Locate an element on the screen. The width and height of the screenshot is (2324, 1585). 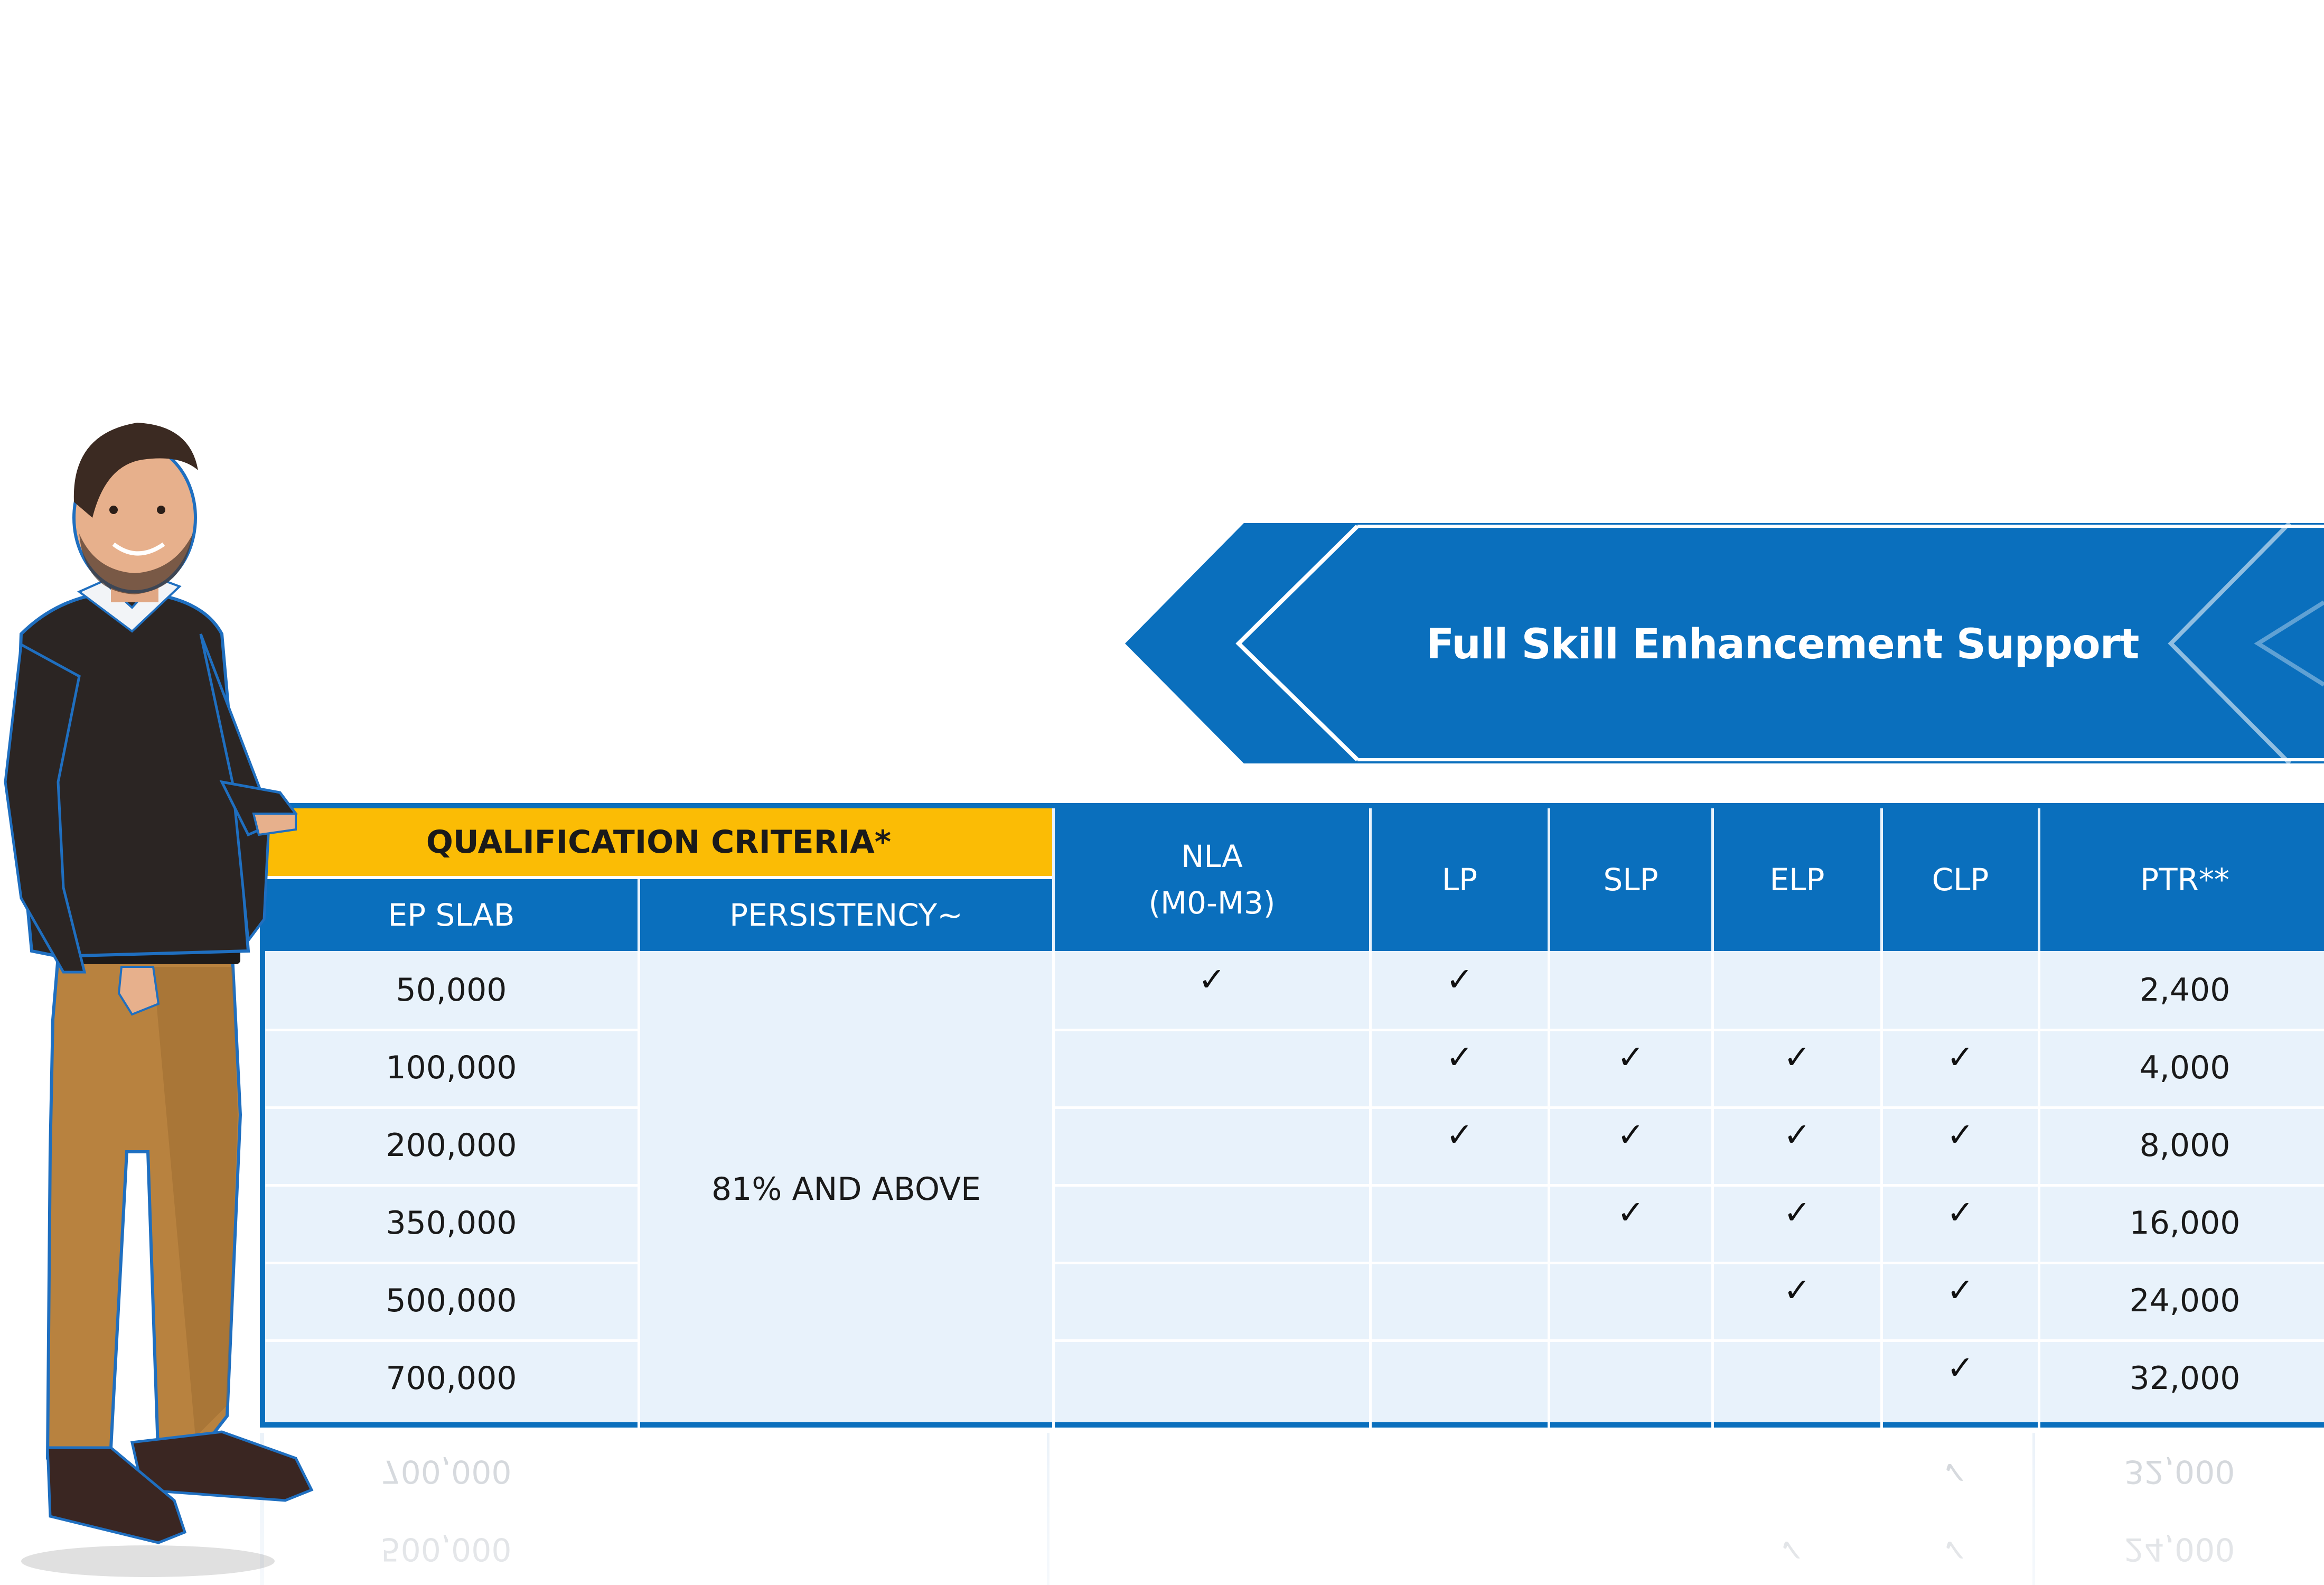
nla-header: NLA (M0-M3) is located at coordinates (1212, 879).